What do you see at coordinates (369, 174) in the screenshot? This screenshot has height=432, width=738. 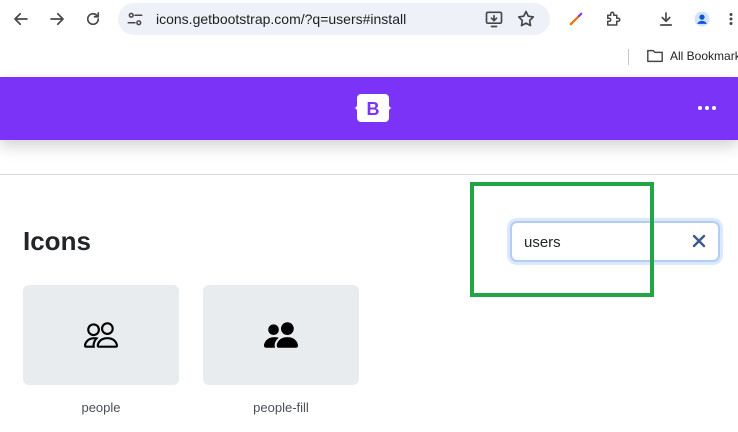 I see `section-divider` at bounding box center [369, 174].